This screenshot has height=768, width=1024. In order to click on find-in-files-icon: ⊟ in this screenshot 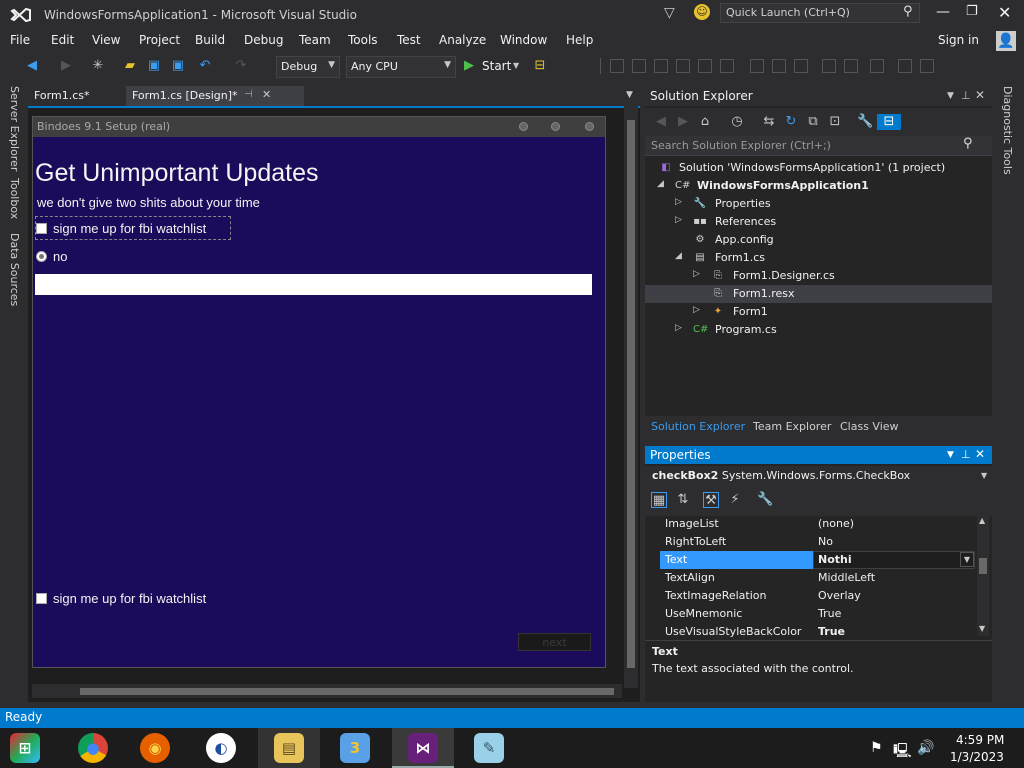, I will do `click(540, 66)`.